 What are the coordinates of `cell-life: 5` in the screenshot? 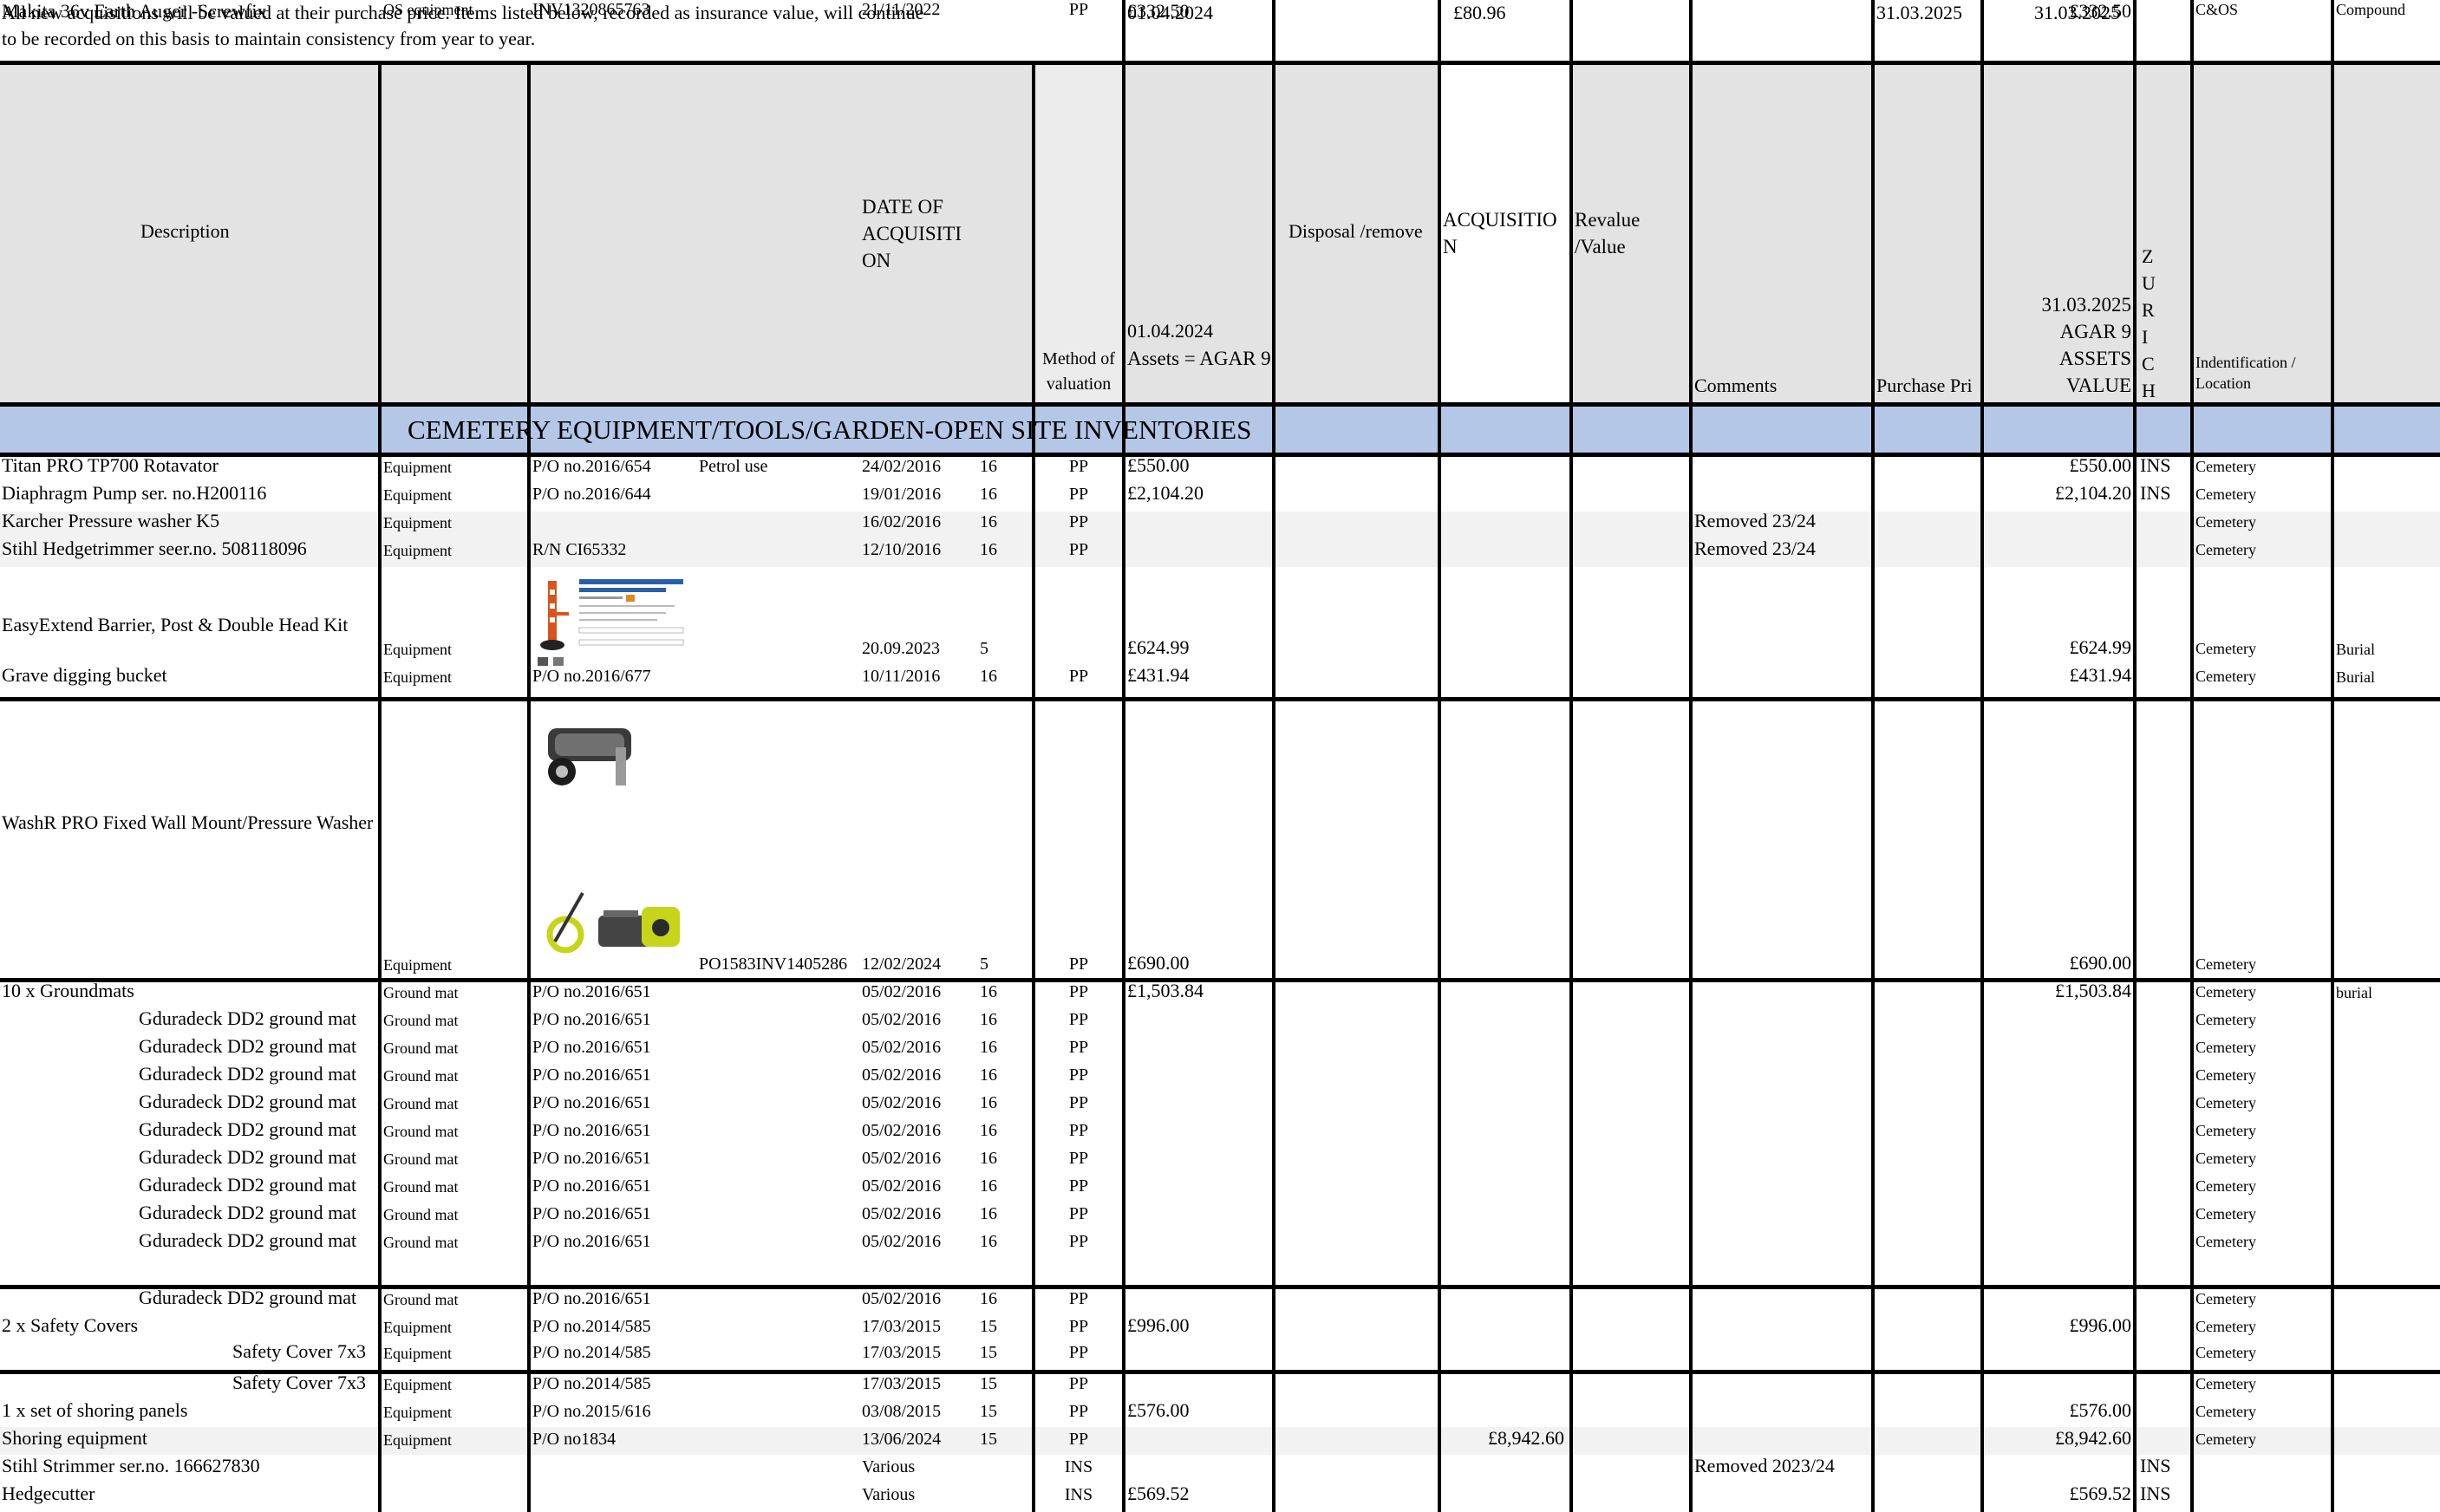 It's located at (984, 965).